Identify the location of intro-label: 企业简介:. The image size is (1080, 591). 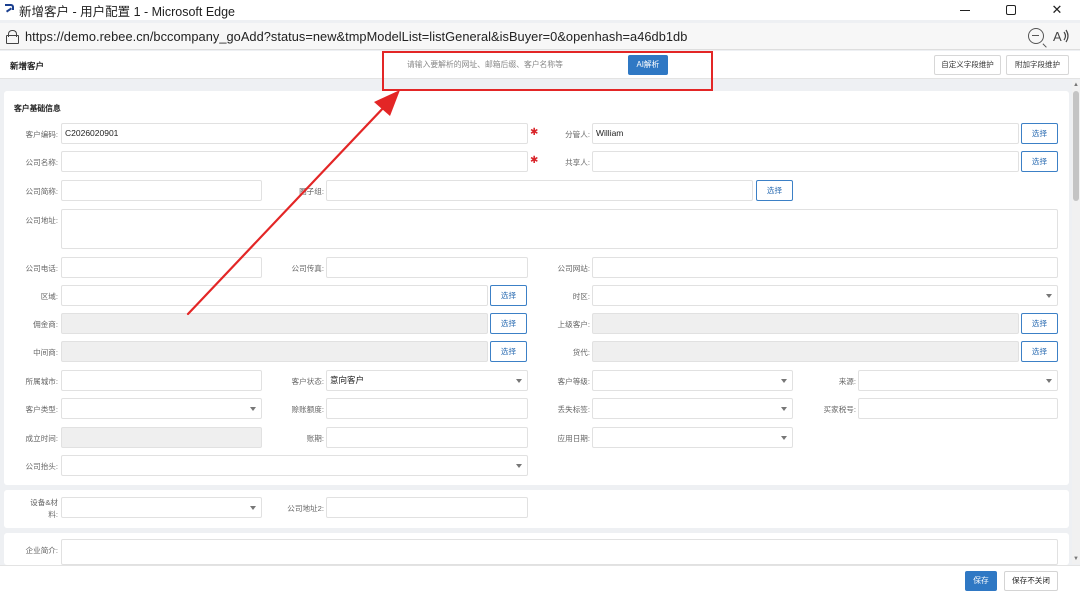
(41, 550).